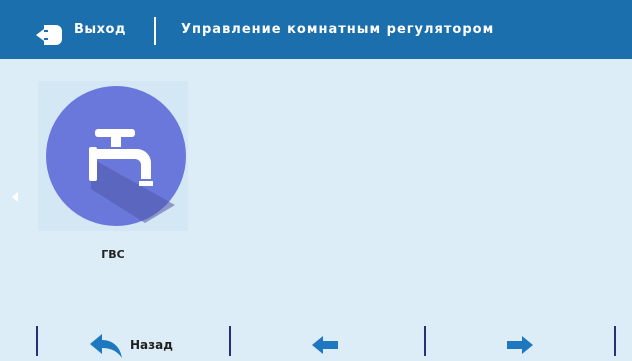  I want to click on exit-icon, so click(49, 35).